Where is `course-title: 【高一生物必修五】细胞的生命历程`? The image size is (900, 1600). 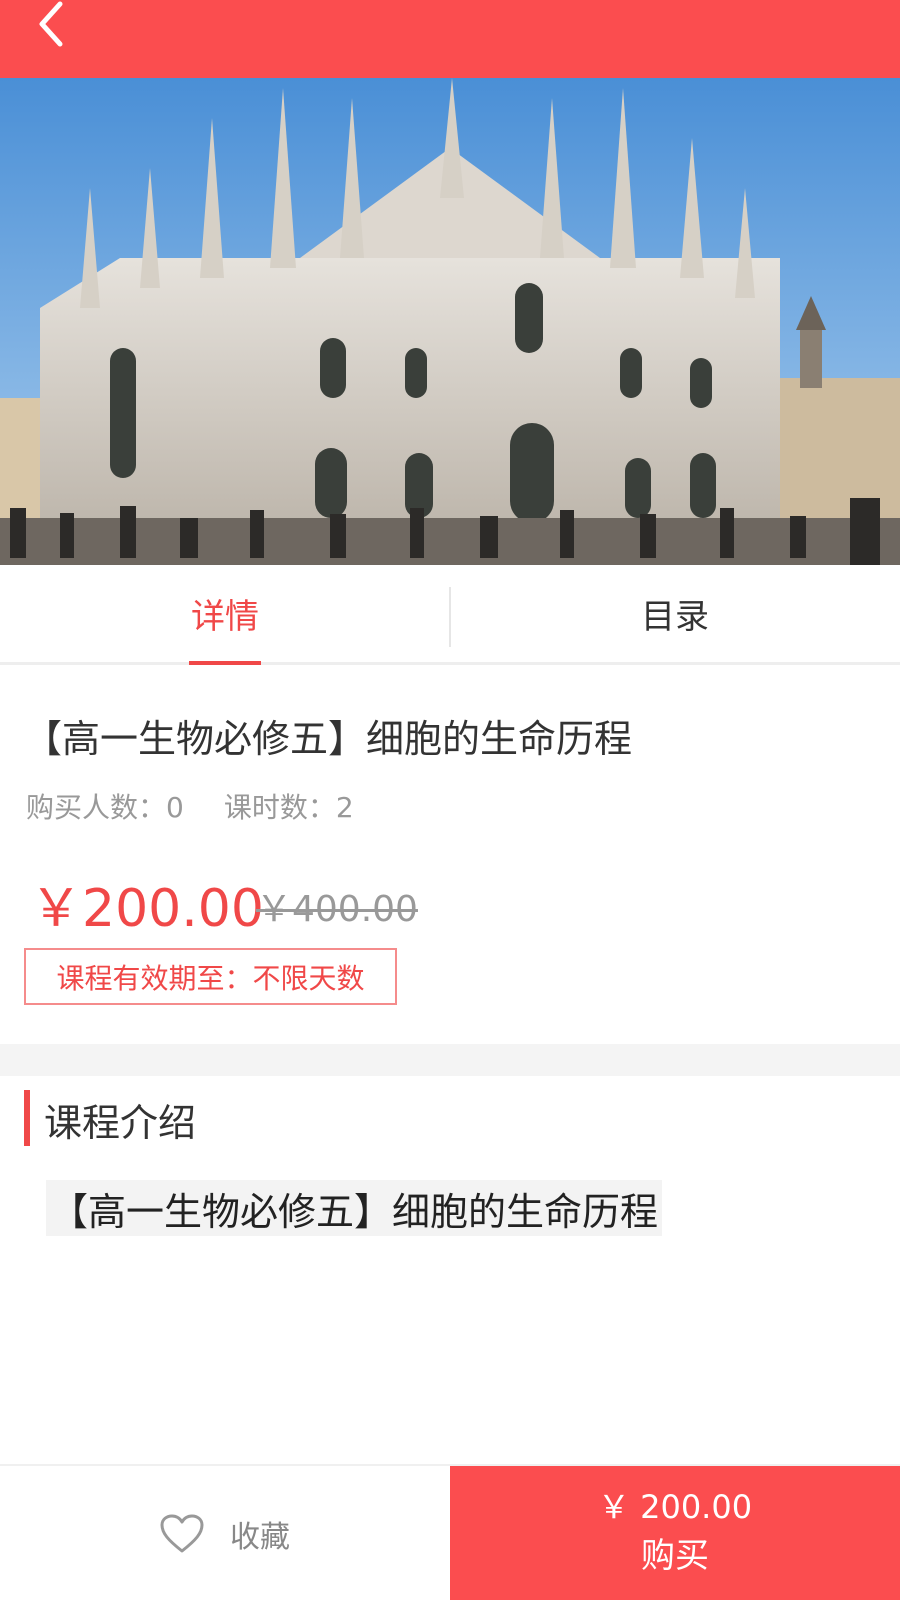
course-title: 【高一生物必修五】细胞的生命历程 is located at coordinates (328, 739).